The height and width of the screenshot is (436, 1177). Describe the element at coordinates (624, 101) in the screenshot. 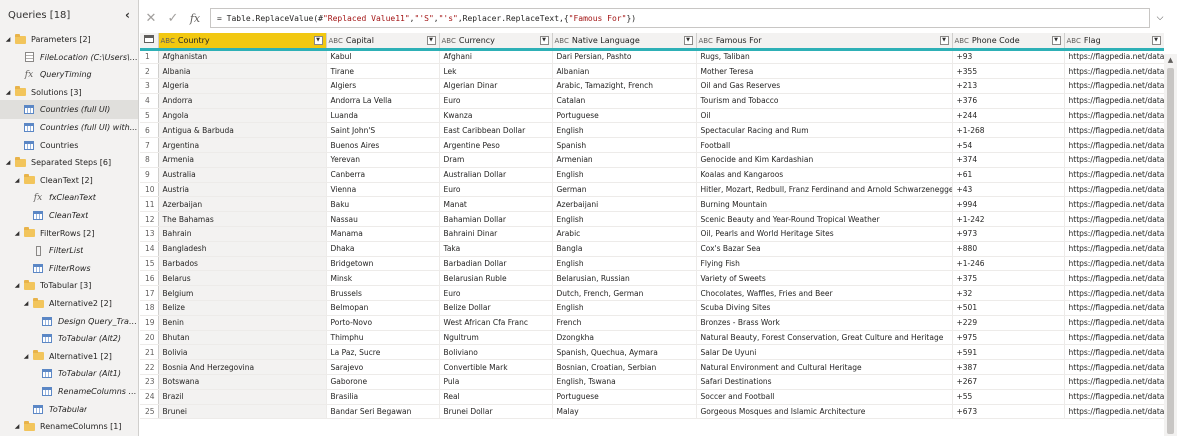

I see `table-cell: Catalan` at that location.